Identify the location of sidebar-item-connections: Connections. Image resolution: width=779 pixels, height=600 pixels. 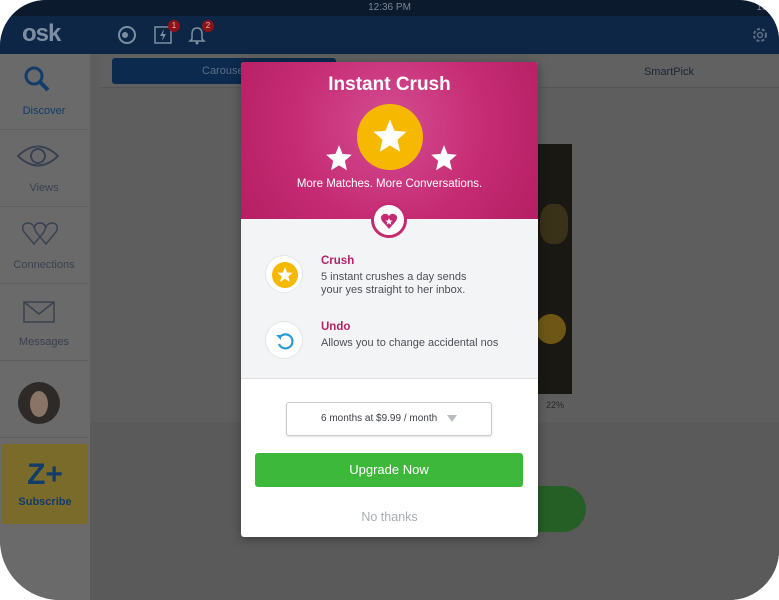
(44, 246).